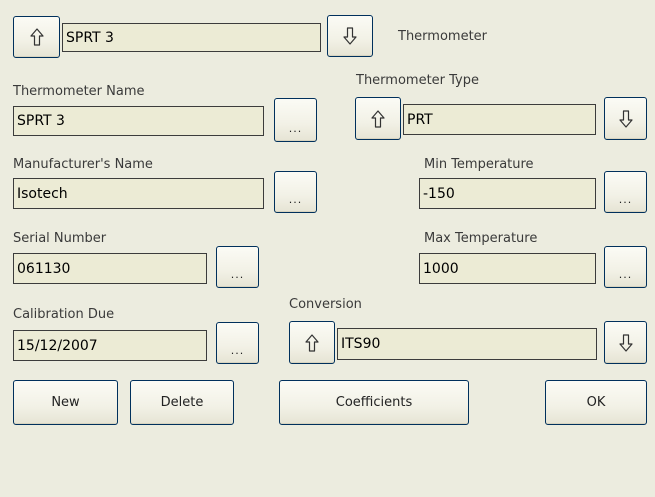 The height and width of the screenshot is (497, 655). Describe the element at coordinates (467, 344) in the screenshot. I see `conversion-field: ITS90` at that location.